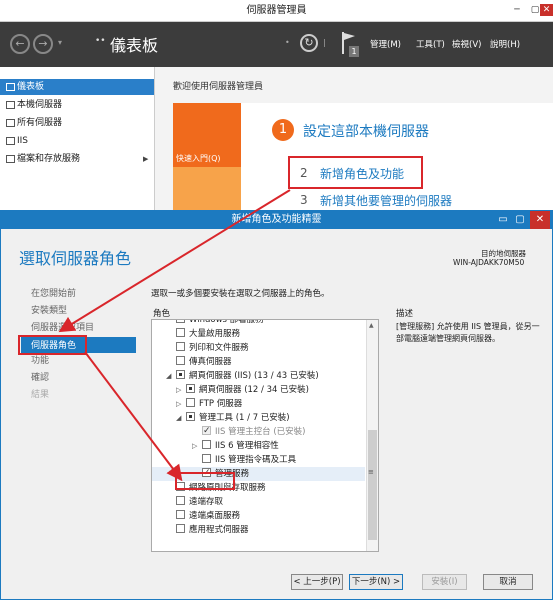 The image size is (553, 600). Describe the element at coordinates (489, 262) in the screenshot. I see `destination-server: WIN-AJDAKK70M50` at that location.